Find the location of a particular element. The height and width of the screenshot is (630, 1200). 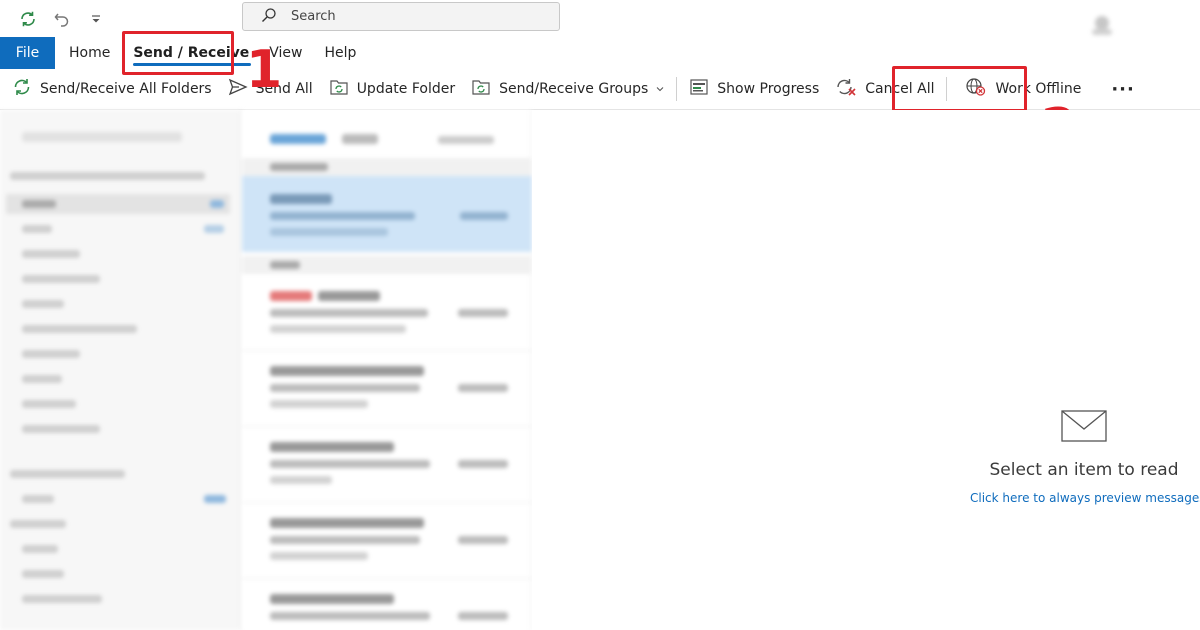

search-label: Search is located at coordinates (313, 16).